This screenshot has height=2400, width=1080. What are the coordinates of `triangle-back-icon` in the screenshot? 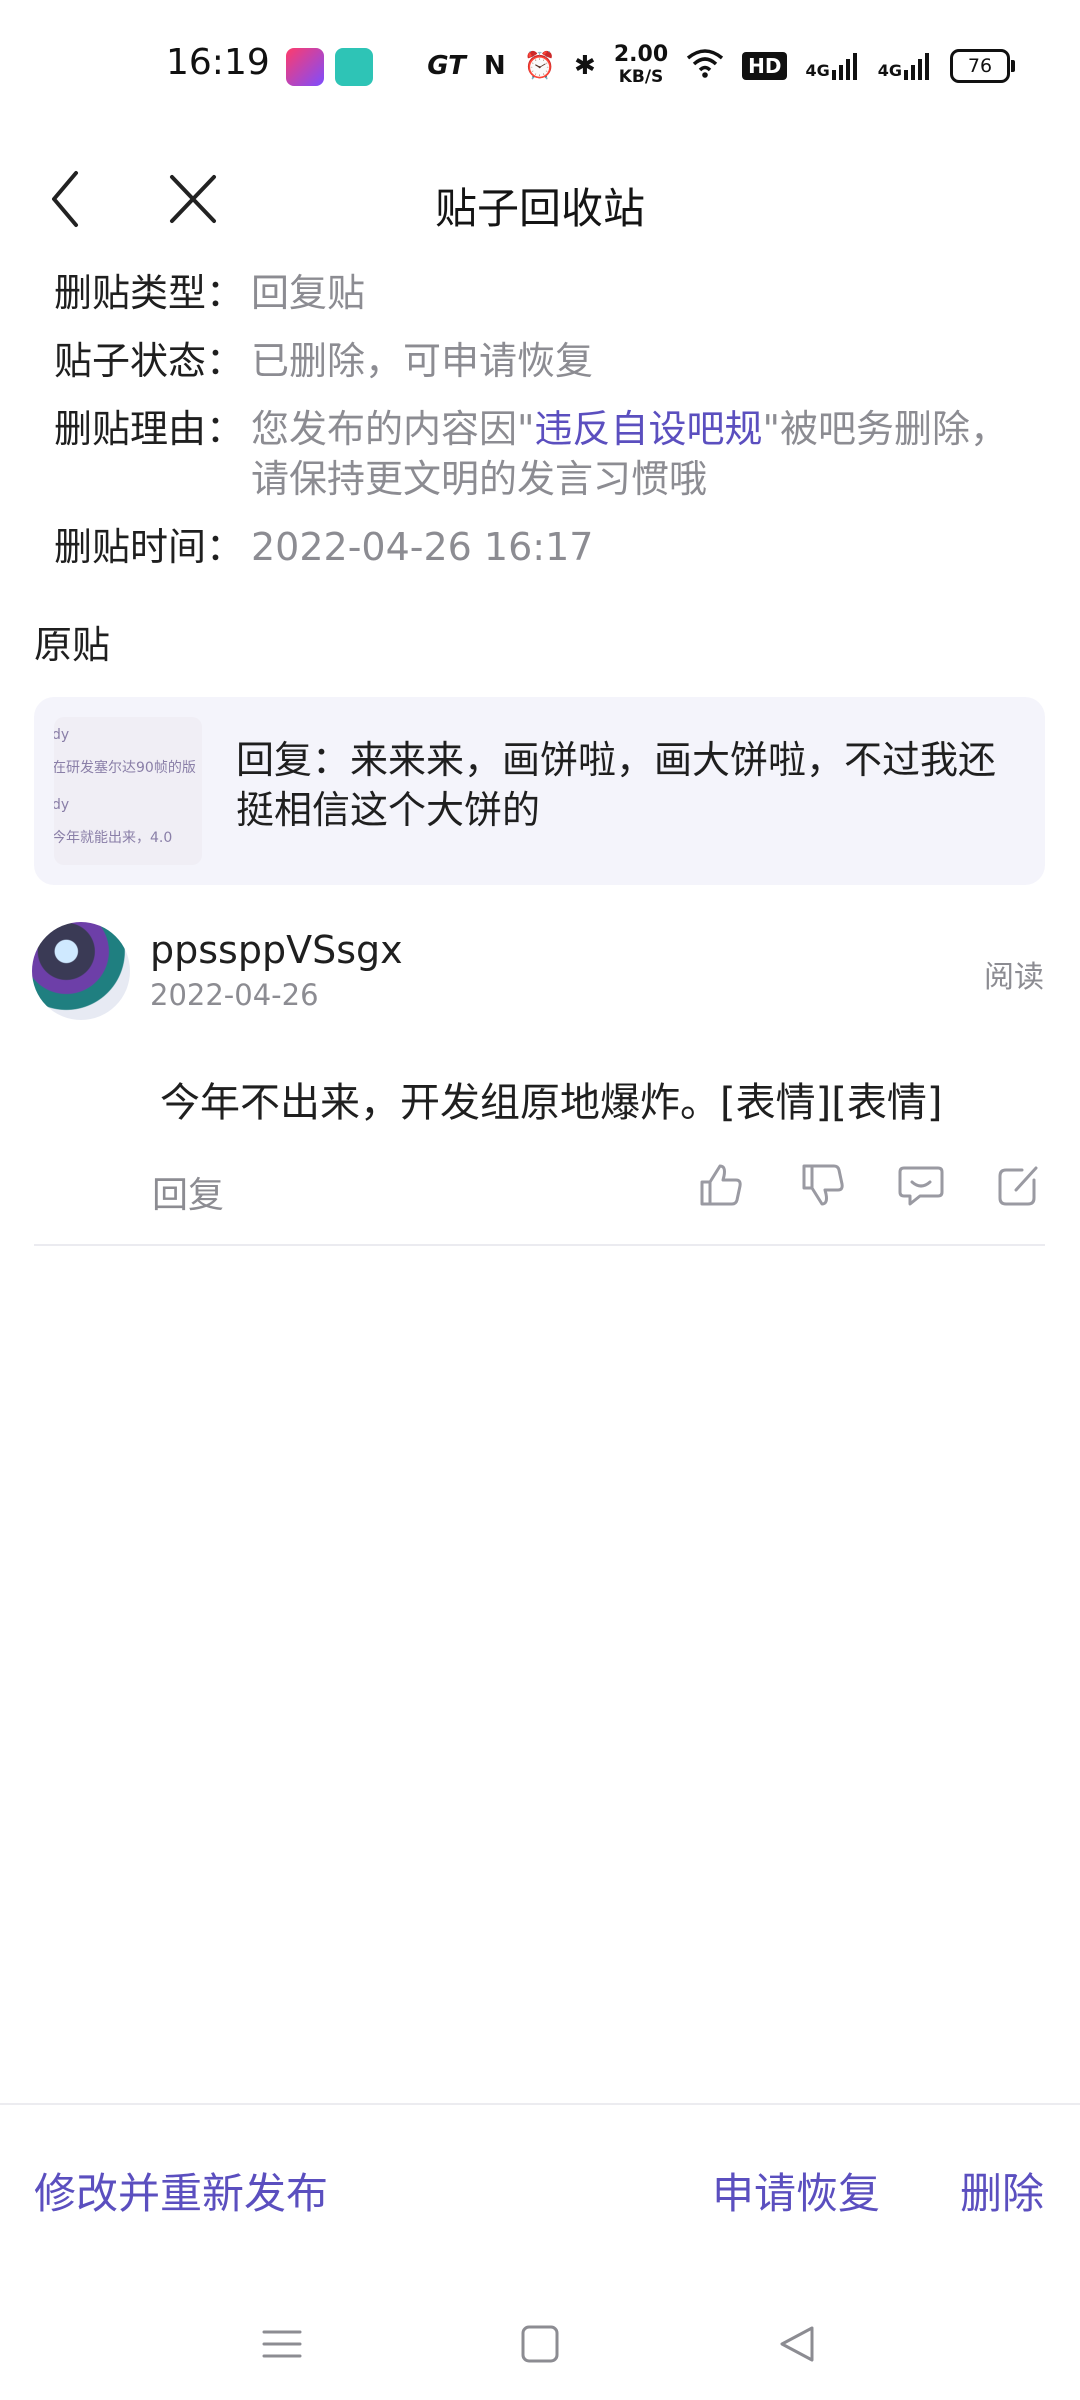 It's located at (797, 2344).